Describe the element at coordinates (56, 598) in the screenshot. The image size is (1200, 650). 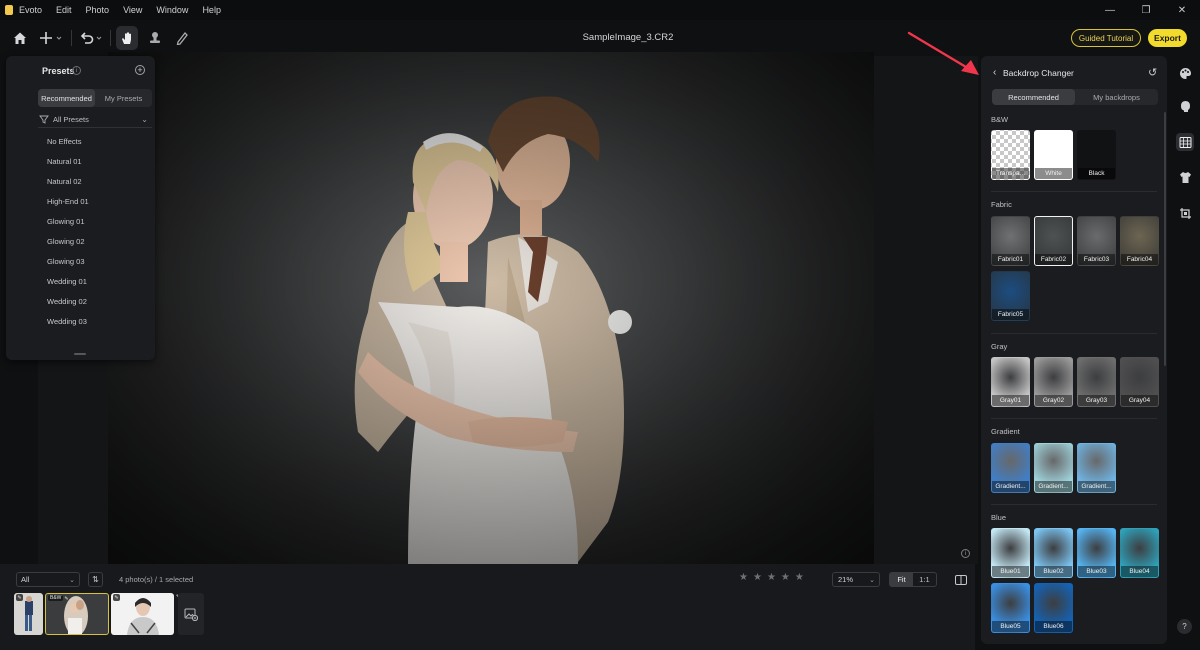
I see `backdrop-tag: B&W` at that location.